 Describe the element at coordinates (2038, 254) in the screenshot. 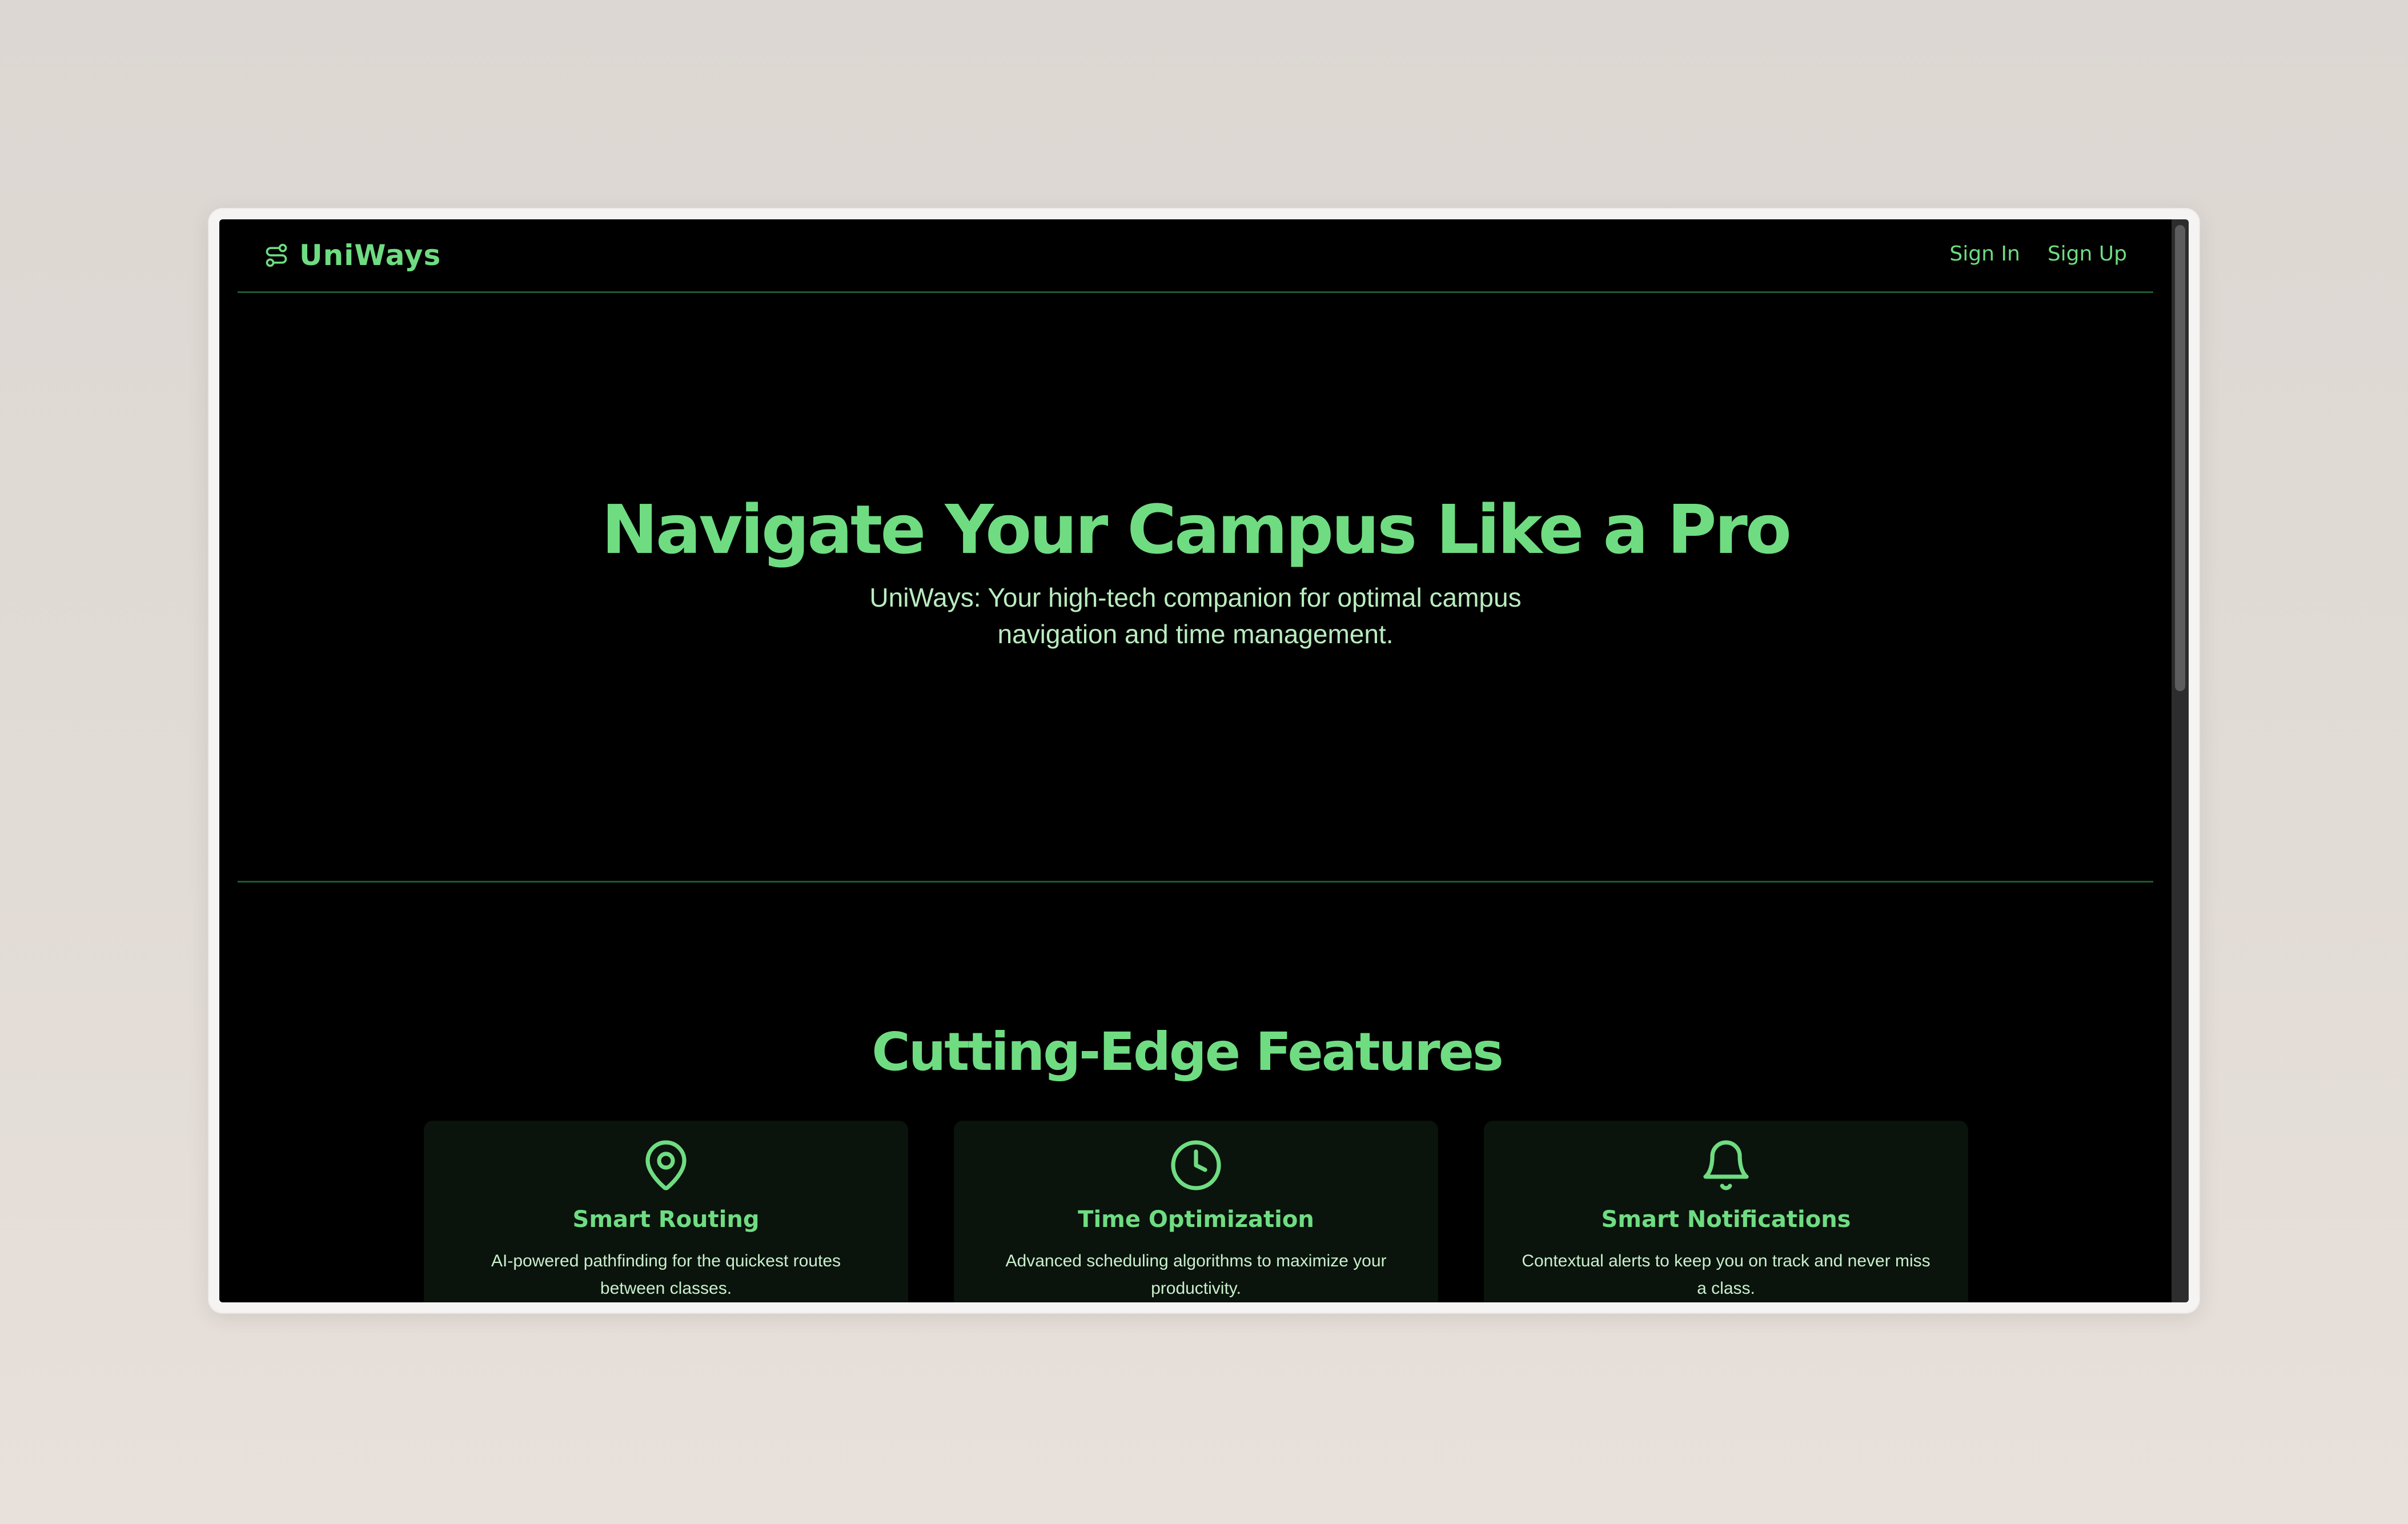

I see `nav-links: Sign In Sign Up` at that location.